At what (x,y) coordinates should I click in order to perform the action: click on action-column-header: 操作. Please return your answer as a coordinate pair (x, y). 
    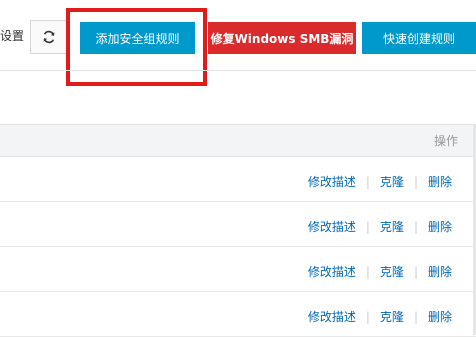
    Looking at the image, I should click on (445, 141).